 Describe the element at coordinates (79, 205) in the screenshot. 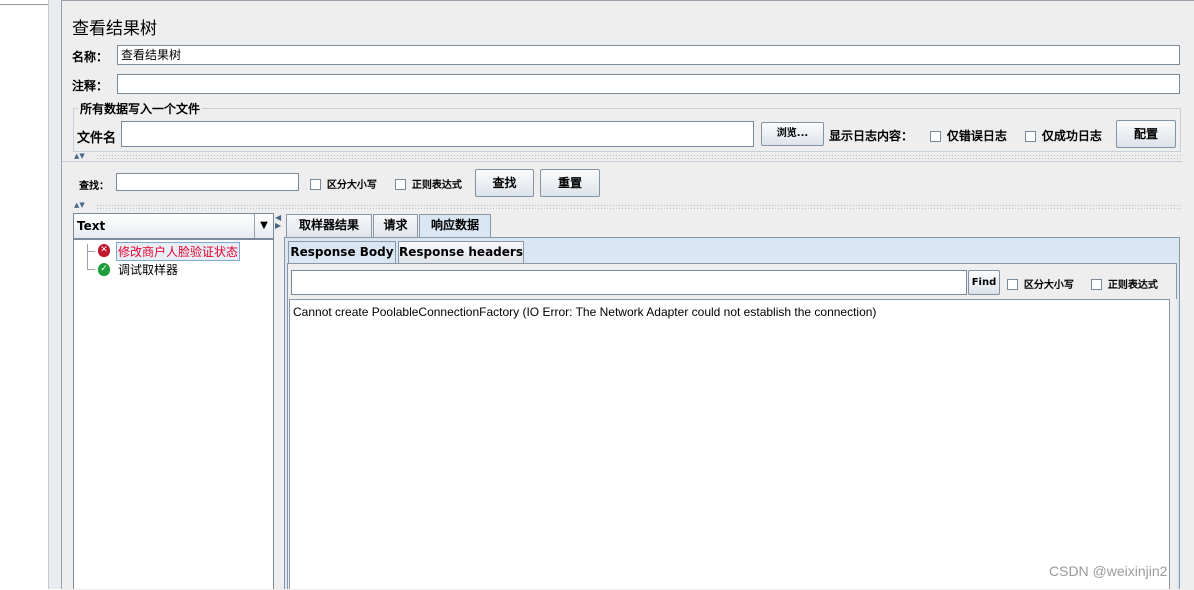

I see `collapse-arrows-2-icon: ▲▼` at that location.